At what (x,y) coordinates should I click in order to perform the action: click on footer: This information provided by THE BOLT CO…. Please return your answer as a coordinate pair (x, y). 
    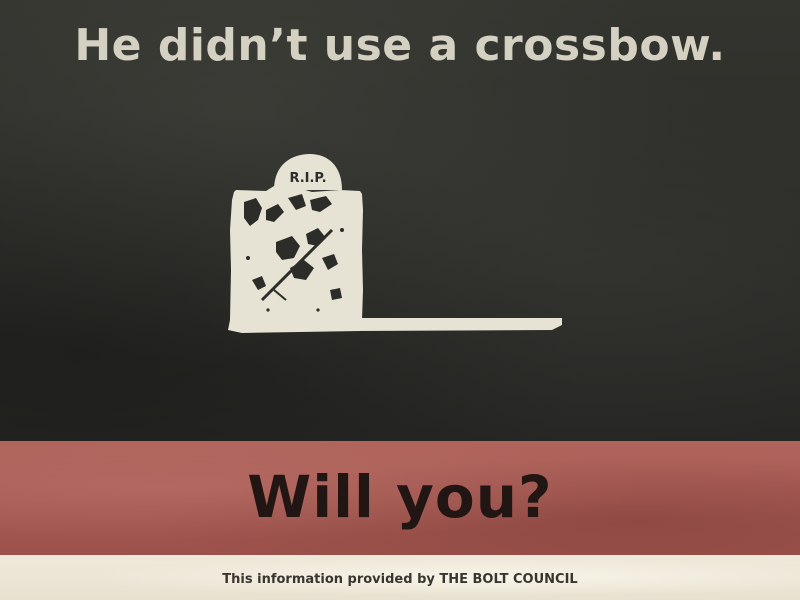
    Looking at the image, I should click on (400, 577).